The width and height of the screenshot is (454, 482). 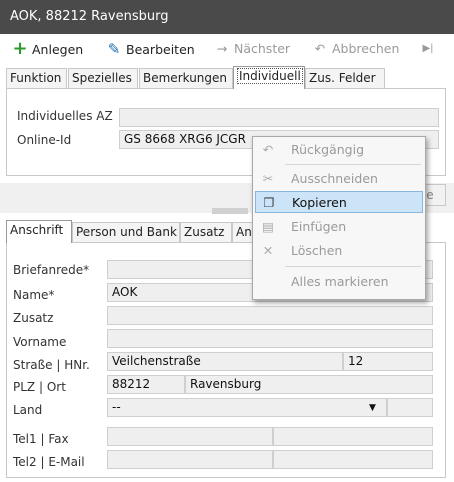 What do you see at coordinates (269, 202) in the screenshot?
I see `copy-icon: ❐` at bounding box center [269, 202].